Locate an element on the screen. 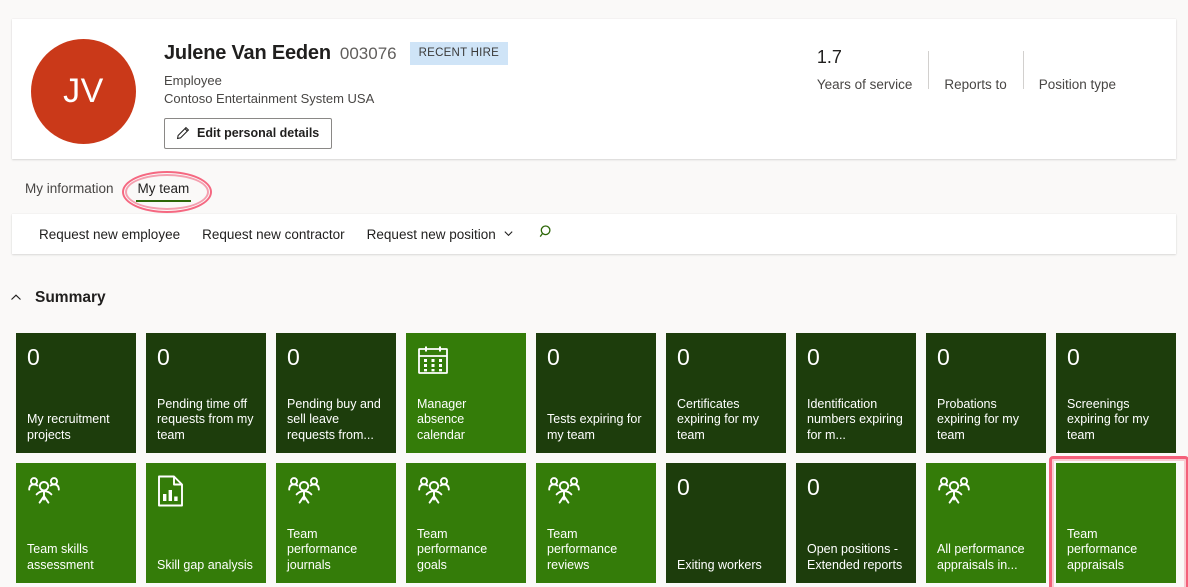  tab-my-team: My team is located at coordinates (164, 191).